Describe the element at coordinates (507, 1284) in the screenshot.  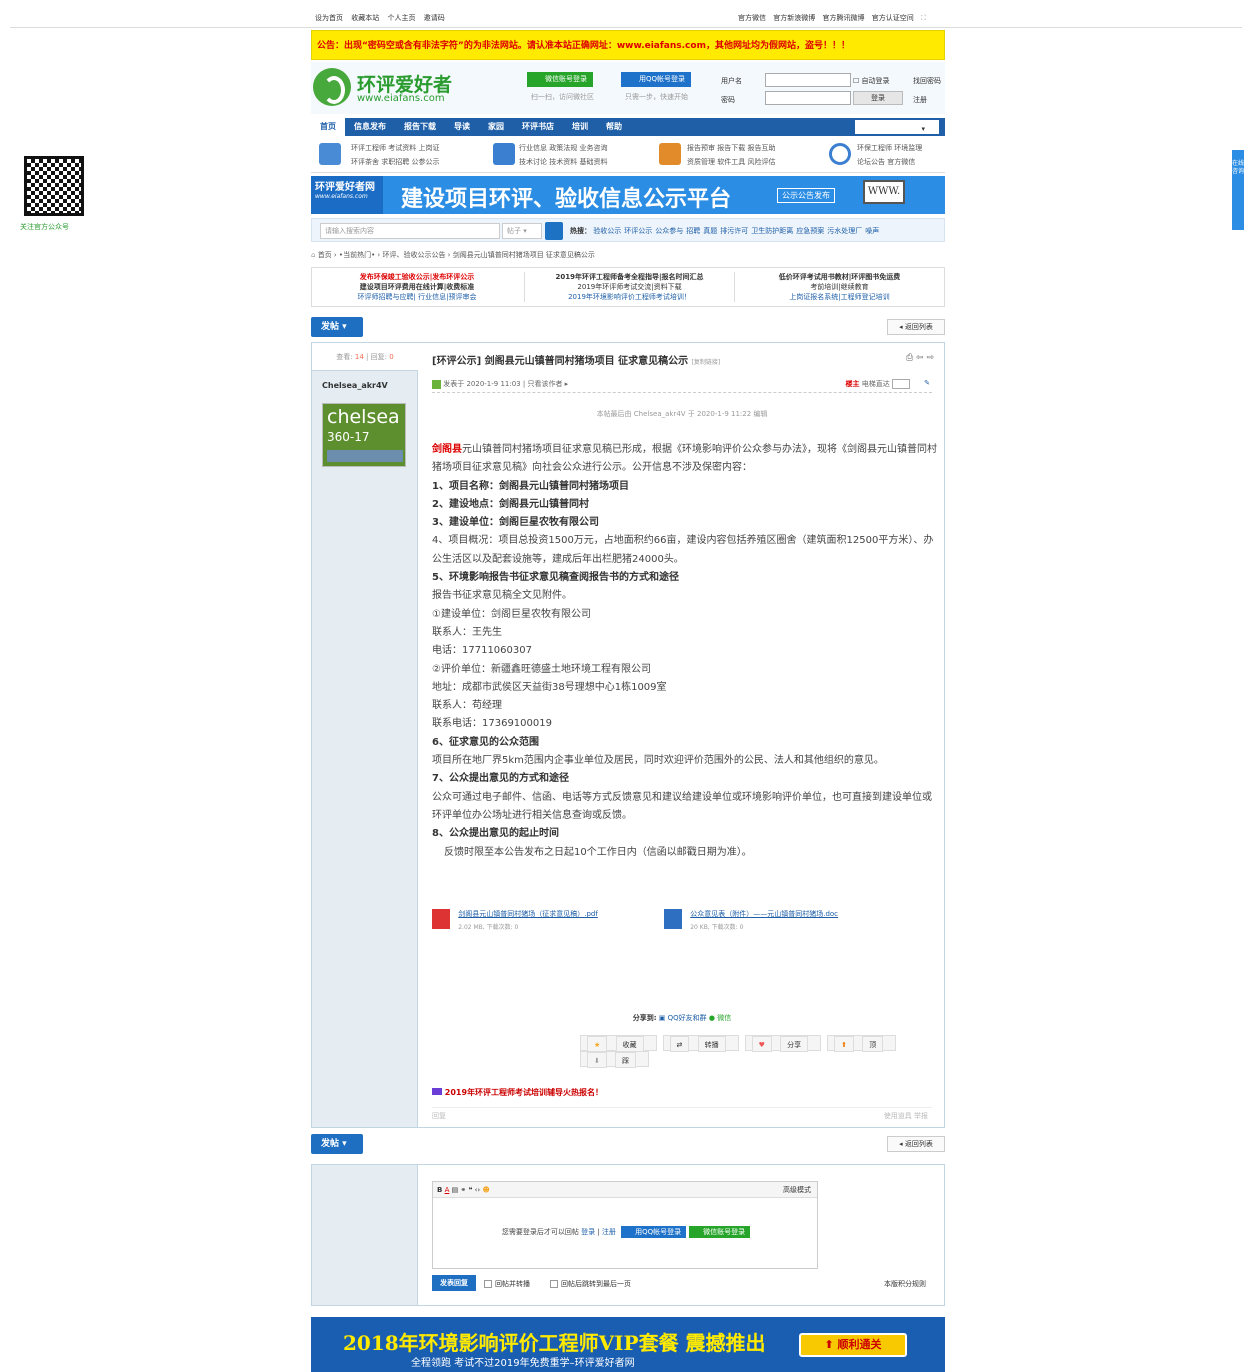
I see `repost-checkbox: 回帖并转播` at that location.